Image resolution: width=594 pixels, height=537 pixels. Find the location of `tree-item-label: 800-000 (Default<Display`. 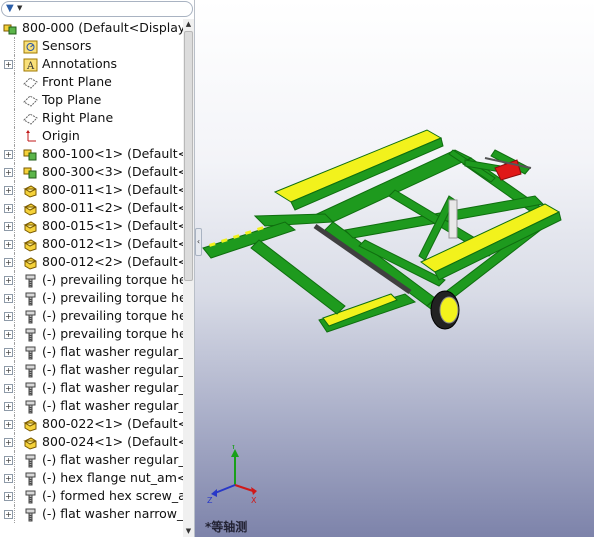

tree-item-label: 800-000 (Default<Display is located at coordinates (104, 27).